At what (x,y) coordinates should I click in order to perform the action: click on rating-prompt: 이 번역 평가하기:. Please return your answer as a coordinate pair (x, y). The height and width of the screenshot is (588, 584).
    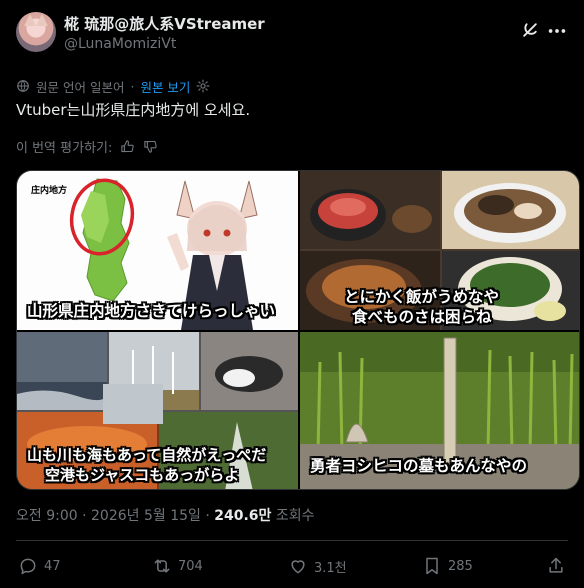
    Looking at the image, I should click on (64, 148).